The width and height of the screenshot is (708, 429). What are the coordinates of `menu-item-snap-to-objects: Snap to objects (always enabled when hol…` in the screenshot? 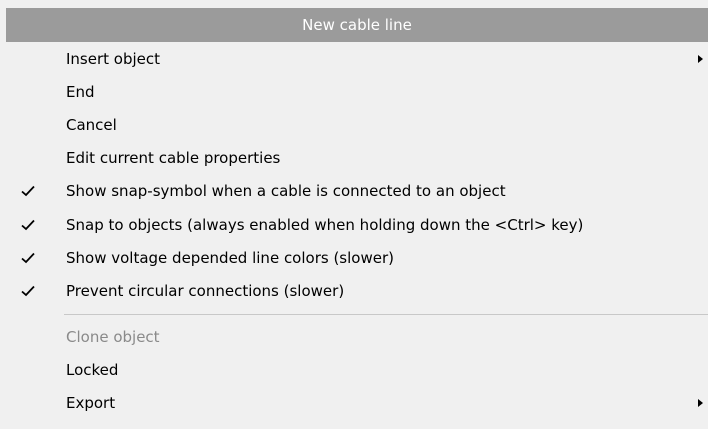 It's located at (354, 224).